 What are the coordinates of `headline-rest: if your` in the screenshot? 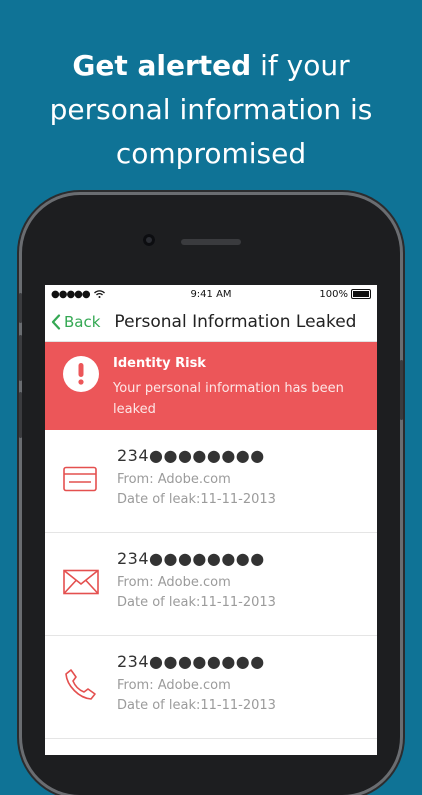 It's located at (305, 65).